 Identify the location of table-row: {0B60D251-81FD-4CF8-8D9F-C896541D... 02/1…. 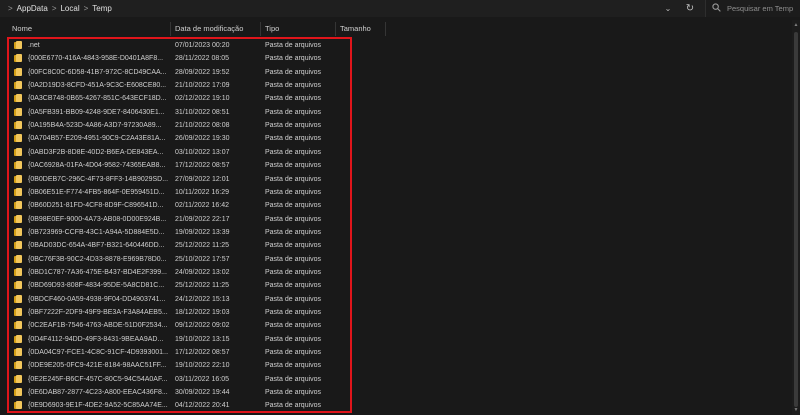
(395, 205).